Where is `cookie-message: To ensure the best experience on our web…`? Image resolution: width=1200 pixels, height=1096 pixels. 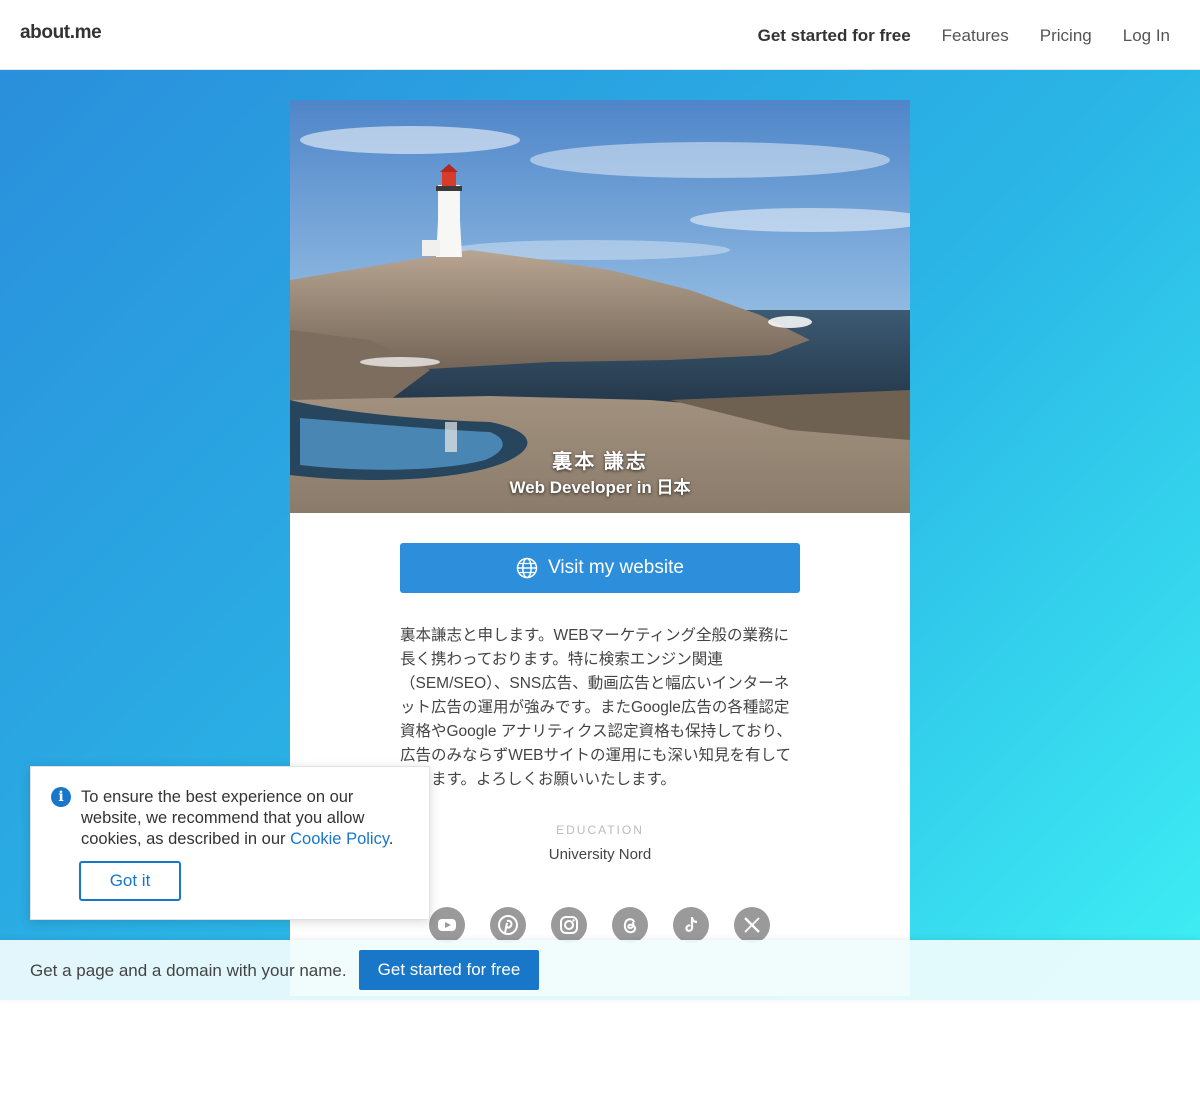 cookie-message: To ensure the best experience on our web… is located at coordinates (246, 818).